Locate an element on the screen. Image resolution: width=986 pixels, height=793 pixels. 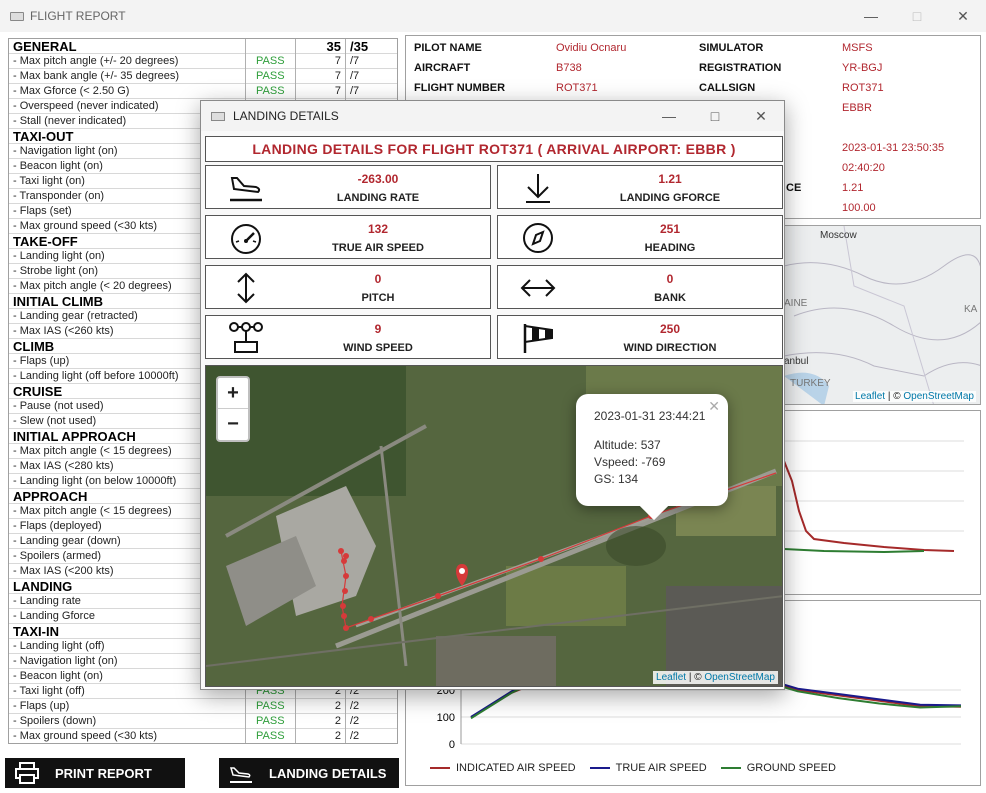
close-button: ✕ is located at coordinates (963, 16).